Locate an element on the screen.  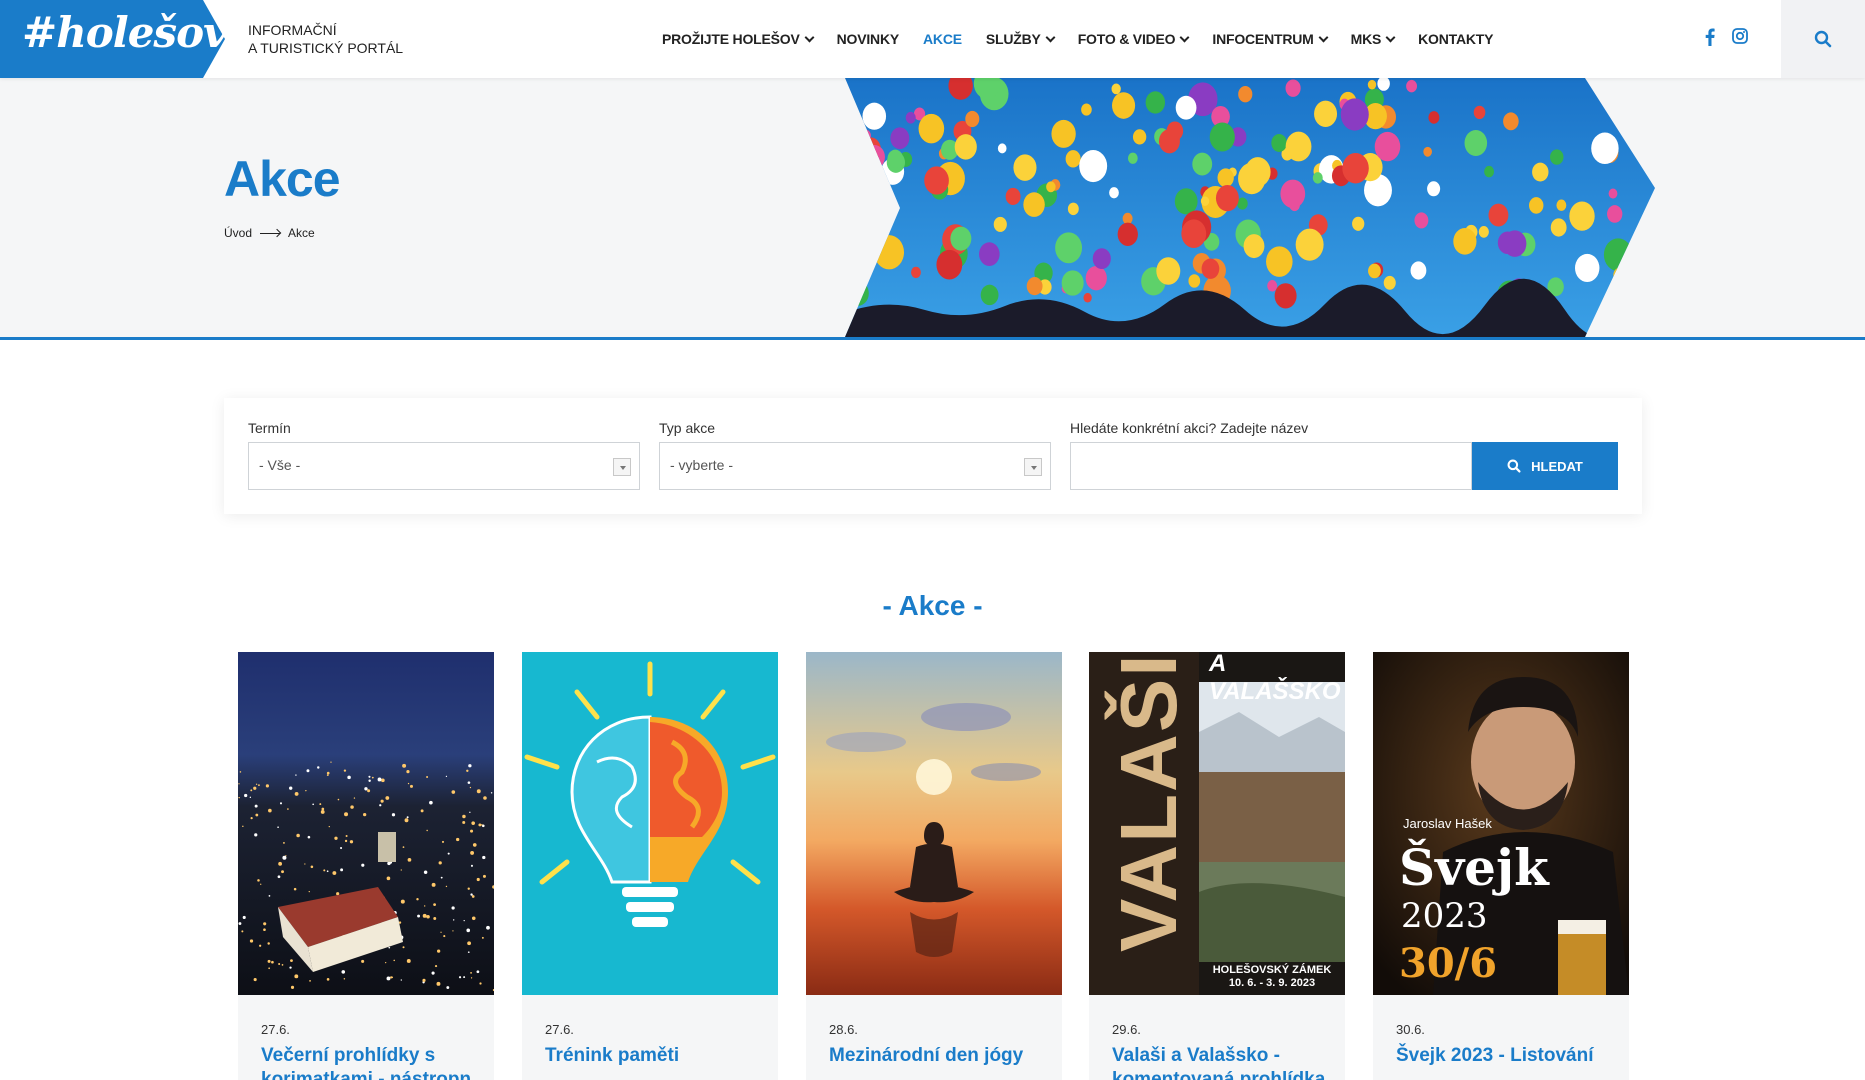
nav-item-sluzby: SLUŽBY is located at coordinates (1021, 39).